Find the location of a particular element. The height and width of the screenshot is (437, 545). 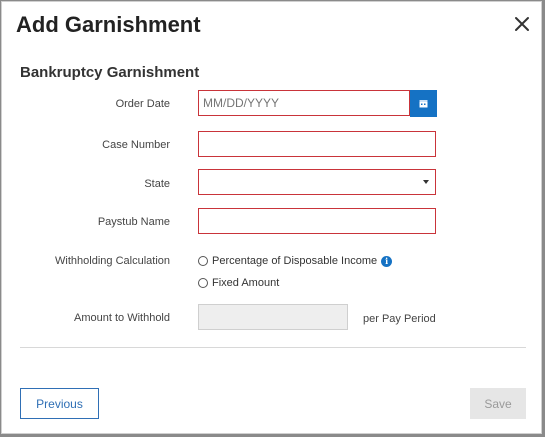

previous-button: Previous is located at coordinates (59, 403).